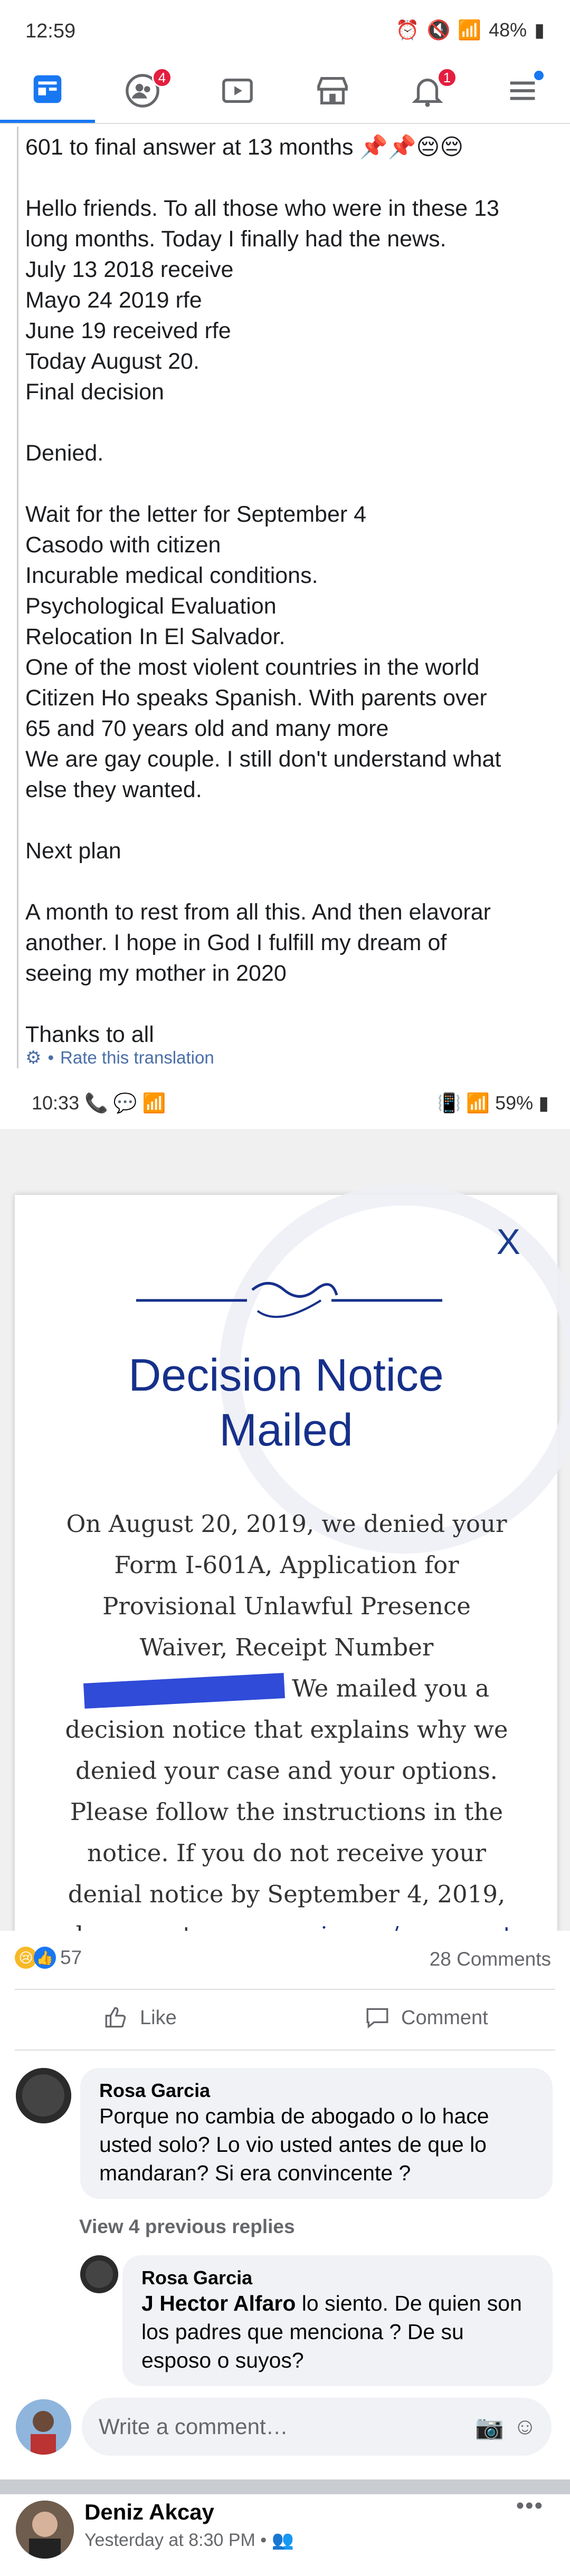 Image resolution: width=570 pixels, height=2576 pixels. What do you see at coordinates (285, 29) in the screenshot?
I see `status-bar: 12:59 ⏰ 🔇 📶 48% ▮` at bounding box center [285, 29].